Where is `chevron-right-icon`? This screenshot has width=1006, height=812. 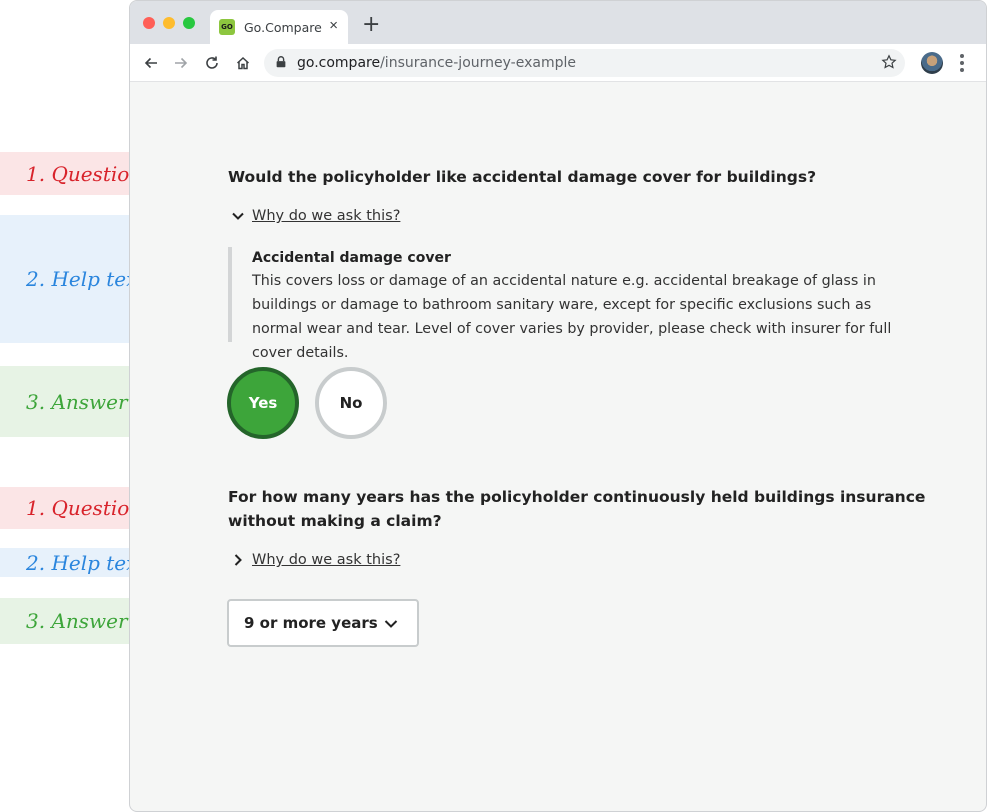
chevron-right-icon is located at coordinates (238, 560).